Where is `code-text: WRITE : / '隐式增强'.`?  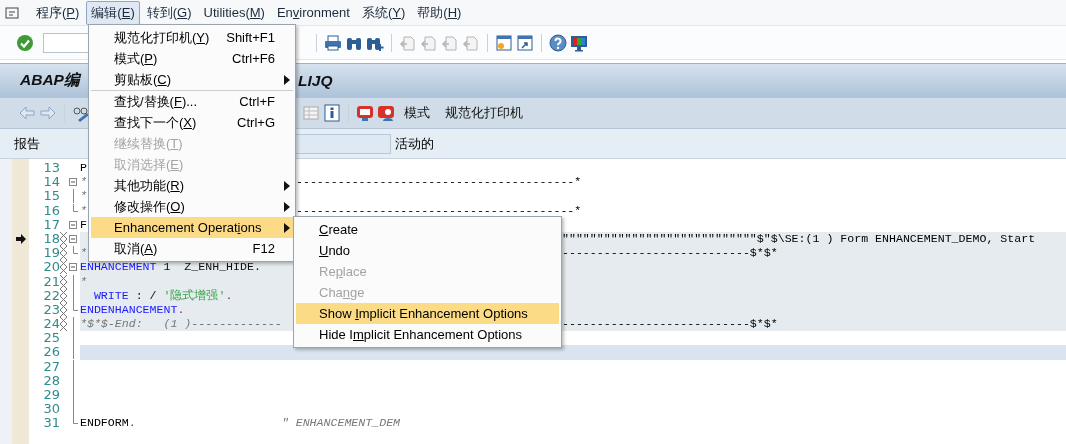 code-text: WRITE : / '隐式增强'. is located at coordinates (162, 295).